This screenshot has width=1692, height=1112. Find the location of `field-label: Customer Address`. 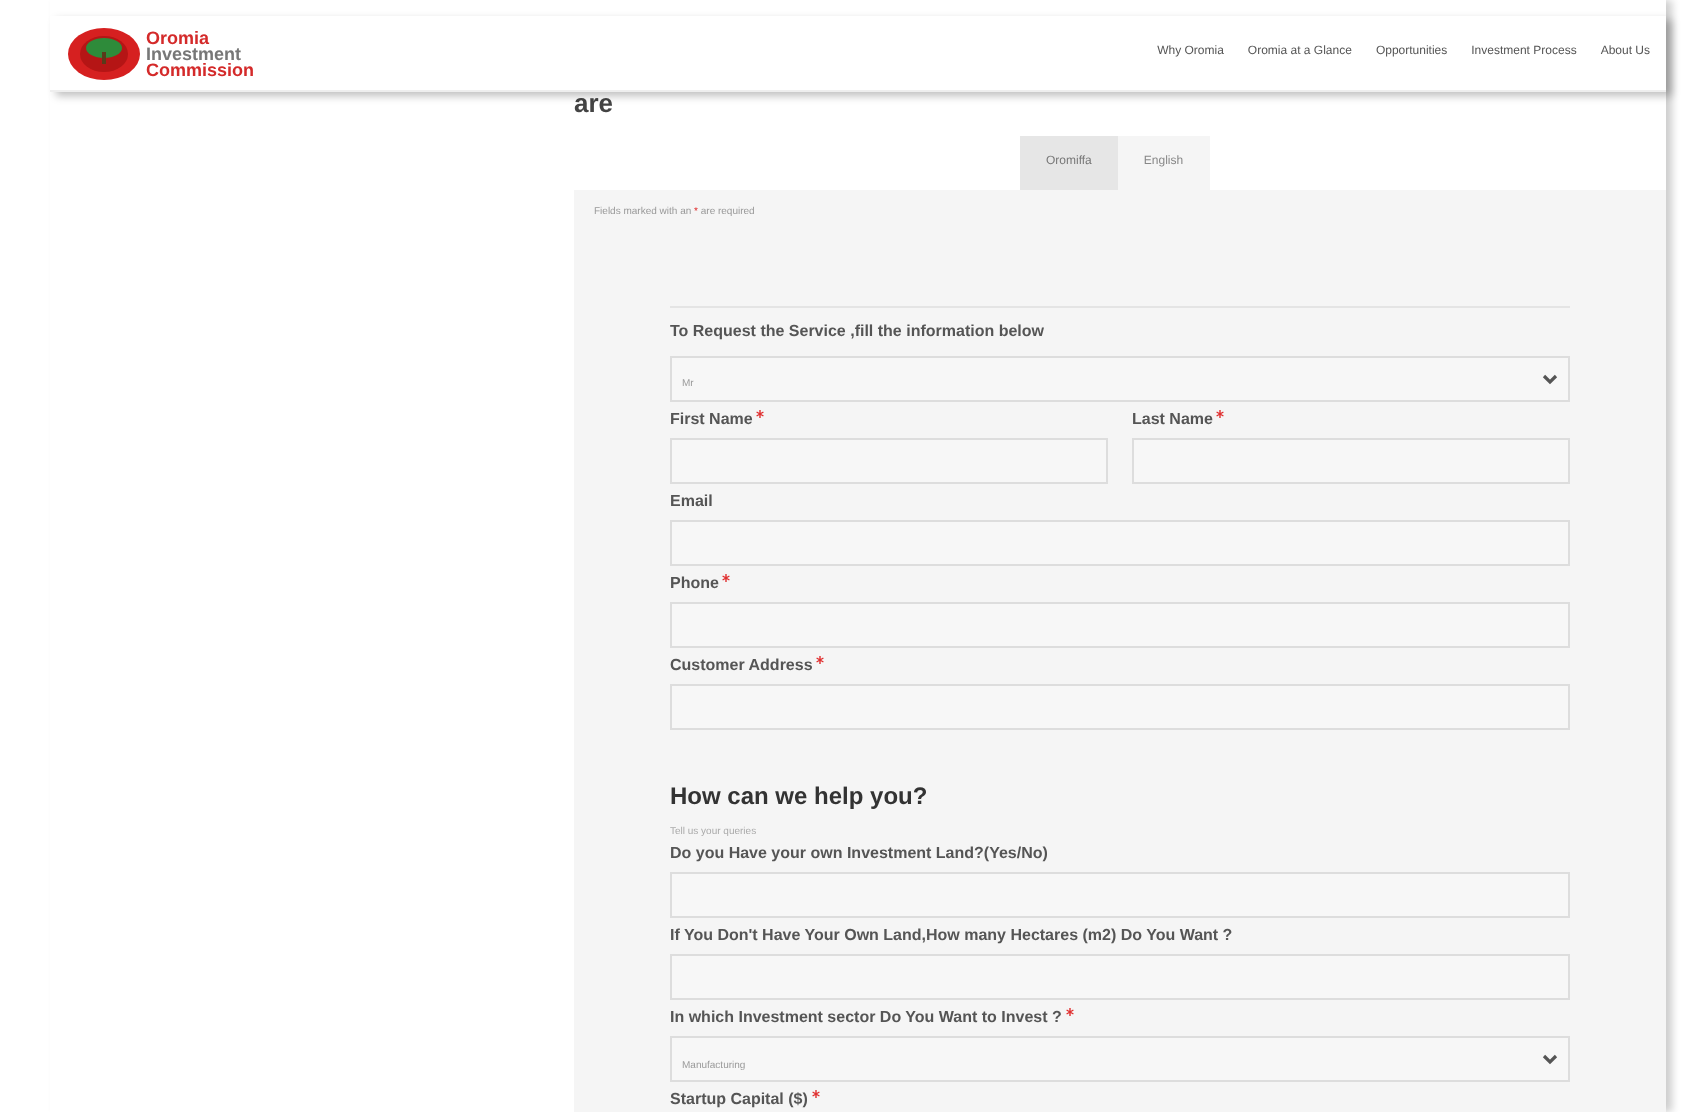

field-label: Customer Address is located at coordinates (741, 665).